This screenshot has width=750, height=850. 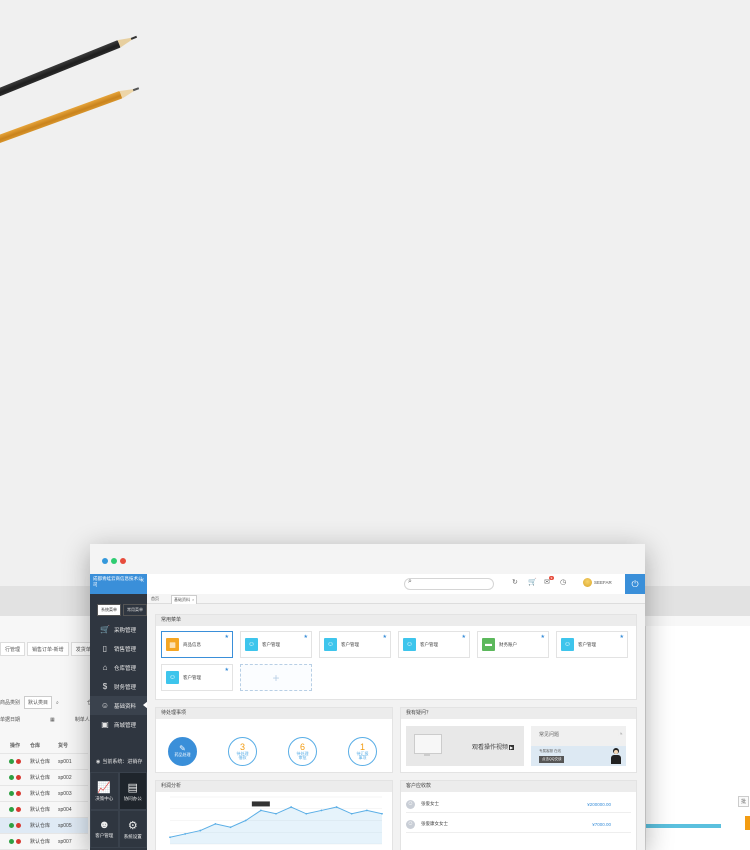 I want to click on shortcut-finance-account: ▬ 财务账户 ★, so click(x=513, y=644).